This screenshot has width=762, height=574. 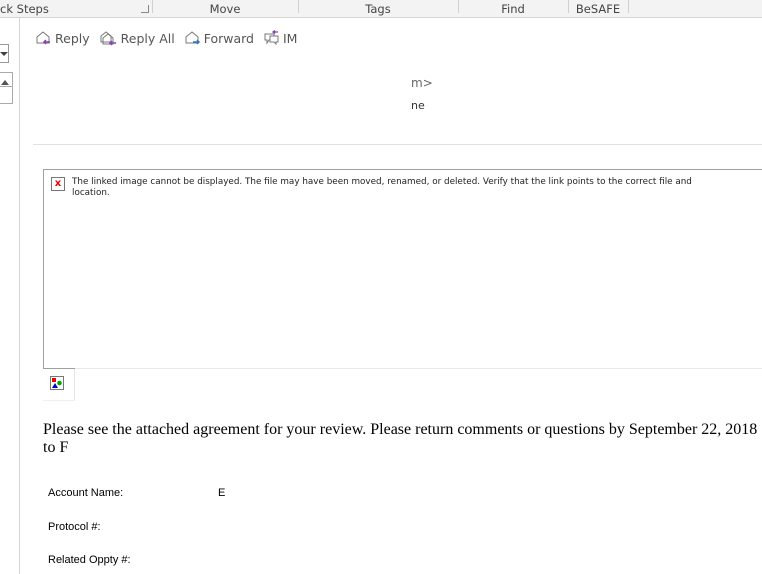 I want to click on image-placeholder-cell, so click(x=59, y=385).